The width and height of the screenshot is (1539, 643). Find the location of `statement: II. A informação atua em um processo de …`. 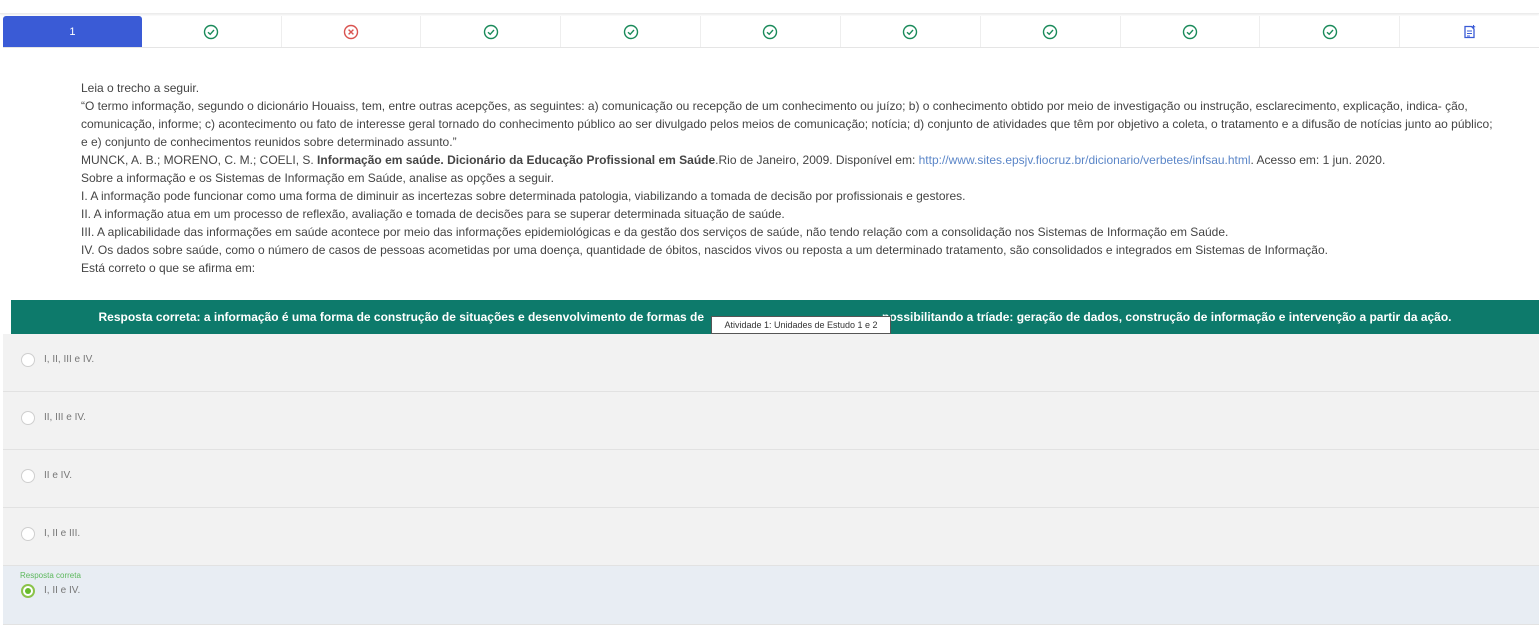

statement: II. A informação atua em um processo de … is located at coordinates (433, 214).